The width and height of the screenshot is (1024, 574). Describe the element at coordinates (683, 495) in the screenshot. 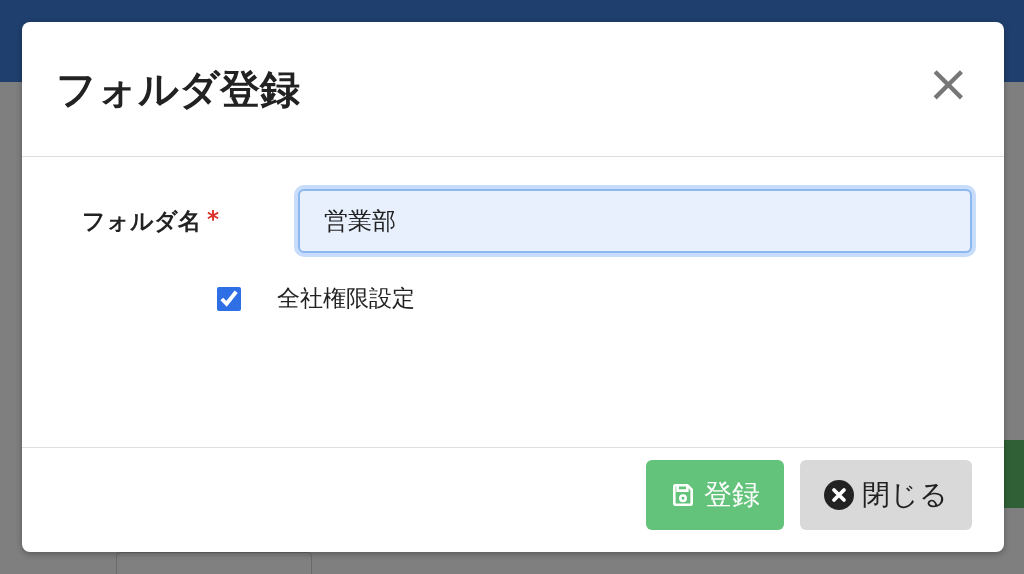

I see `save-icon` at that location.